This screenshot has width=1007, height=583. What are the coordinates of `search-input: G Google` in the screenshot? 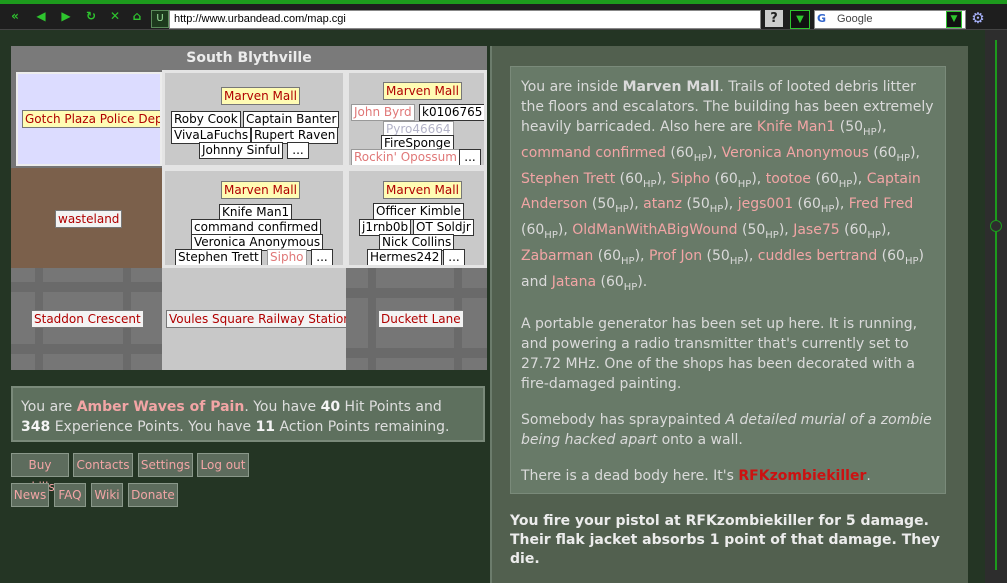 It's located at (890, 19).